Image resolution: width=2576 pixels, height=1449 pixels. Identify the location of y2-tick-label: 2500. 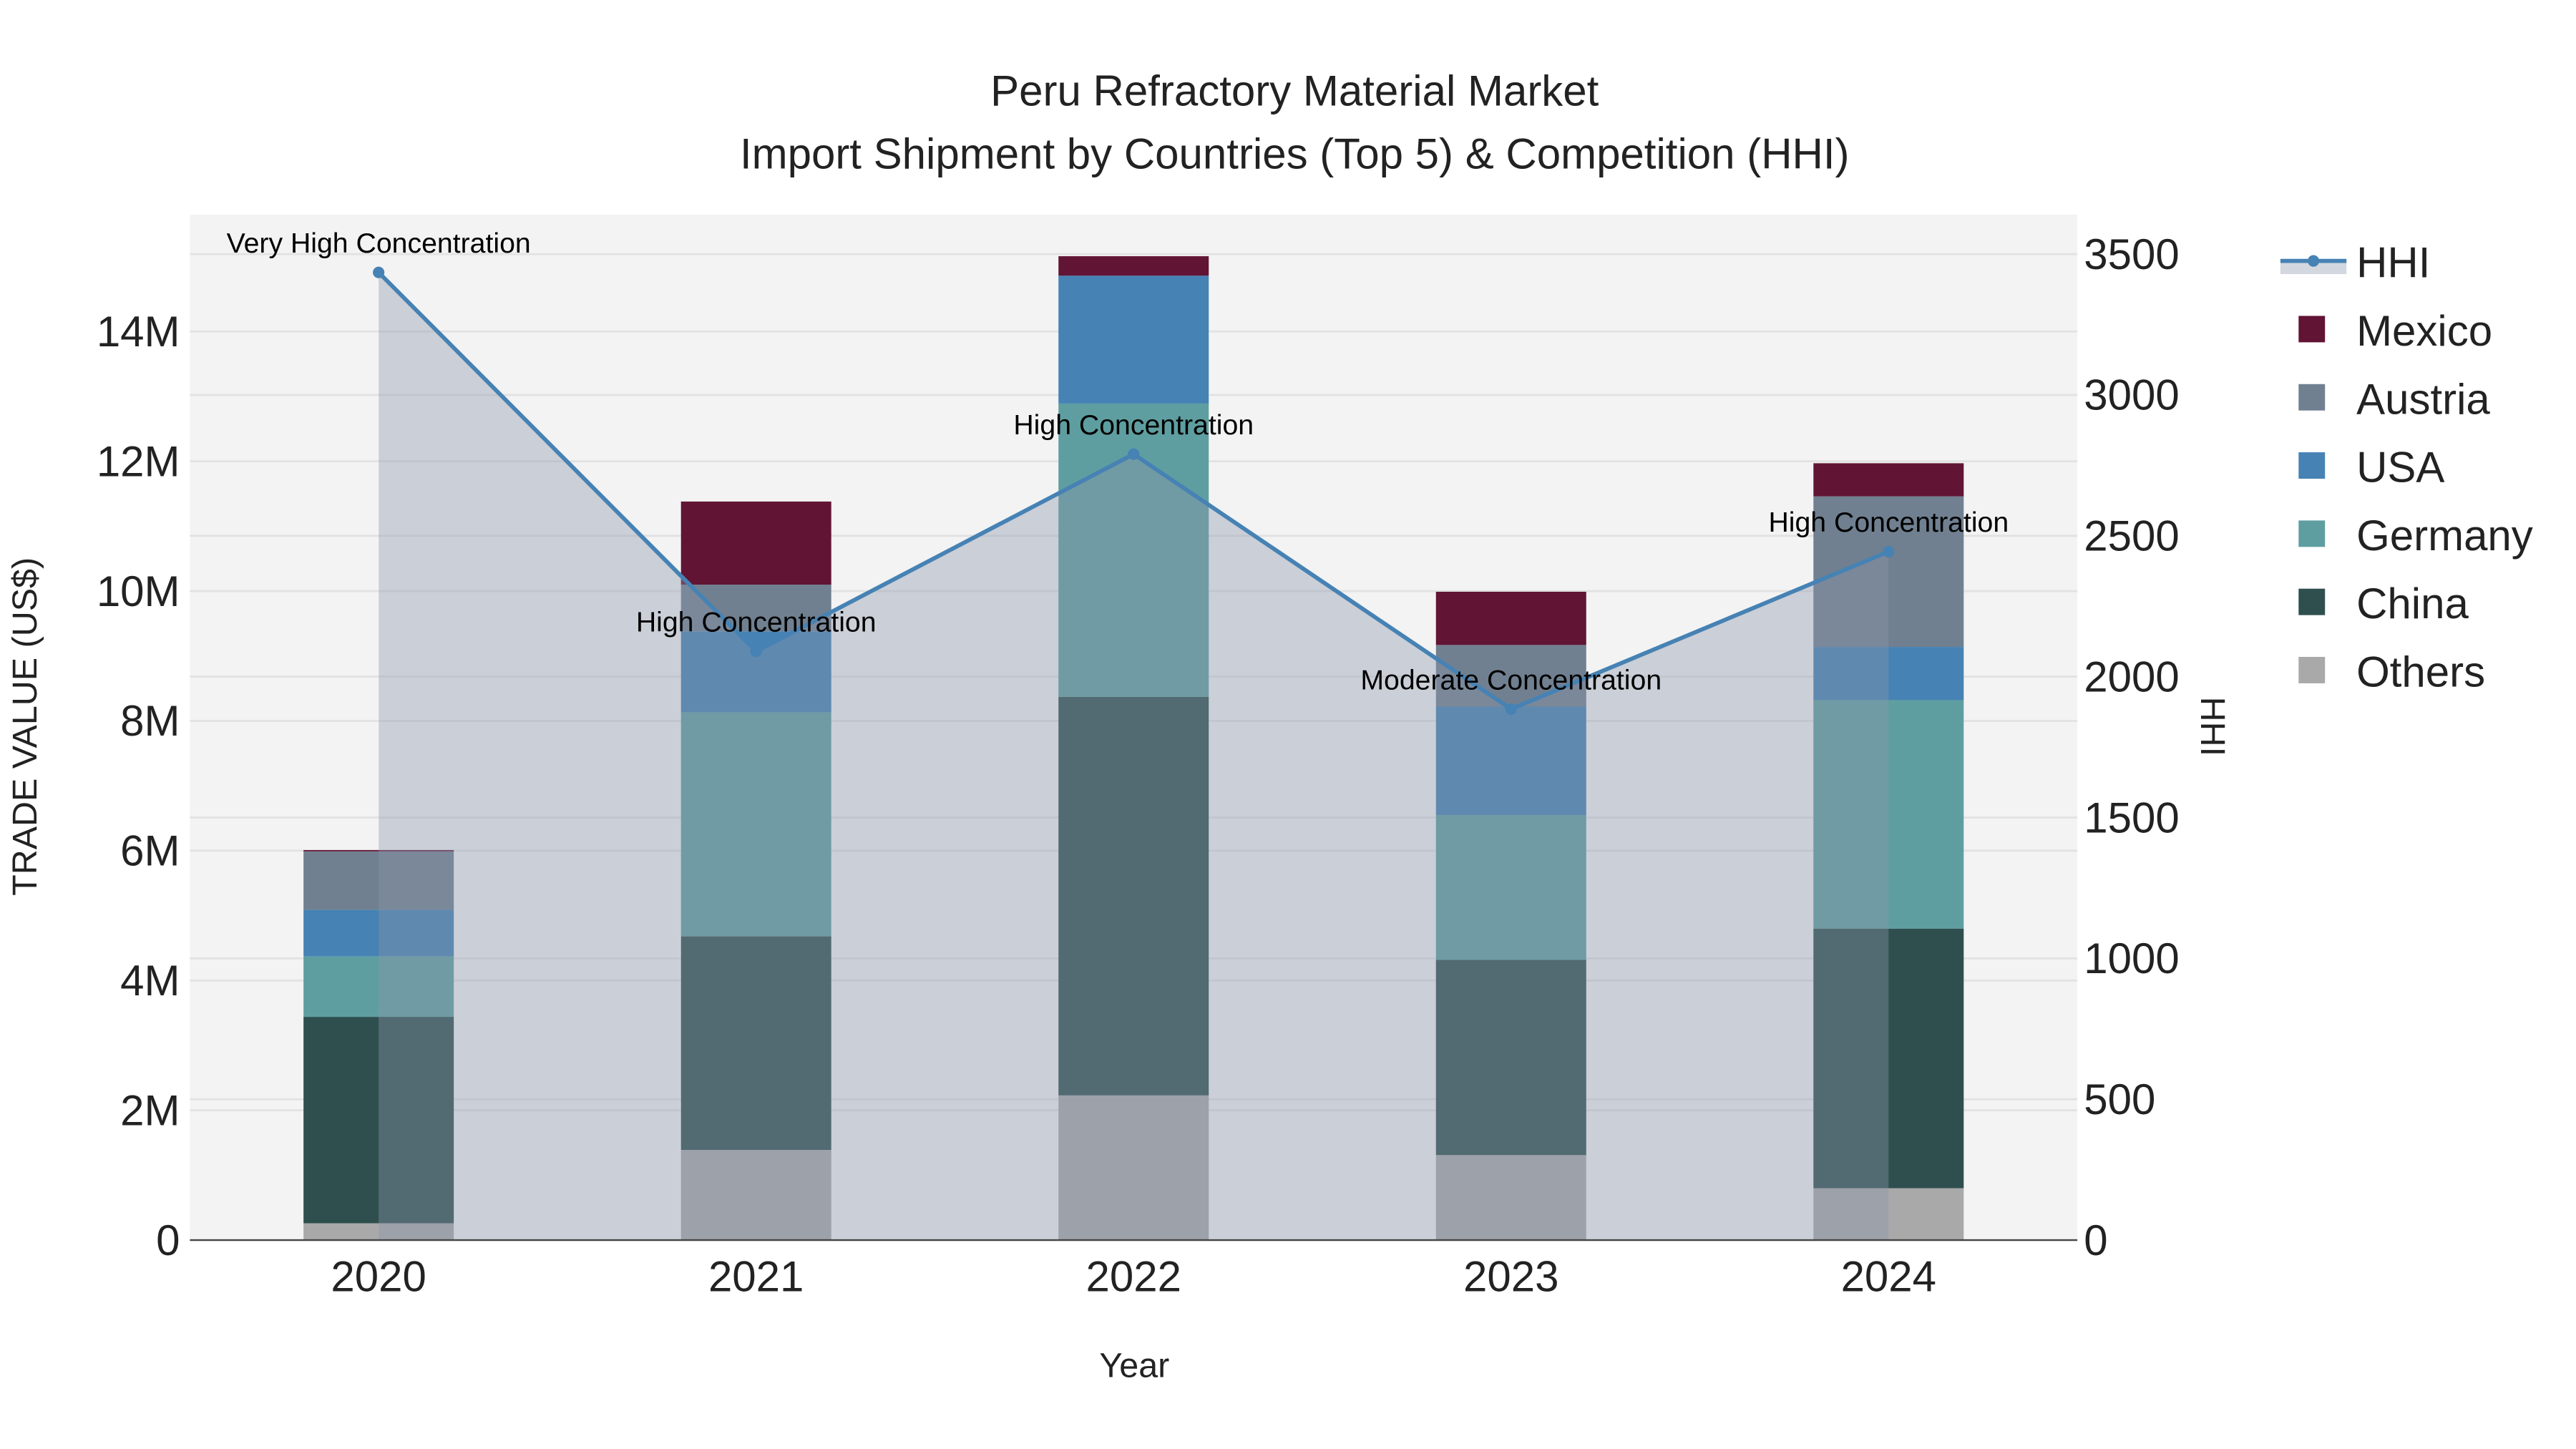
(2131, 536).